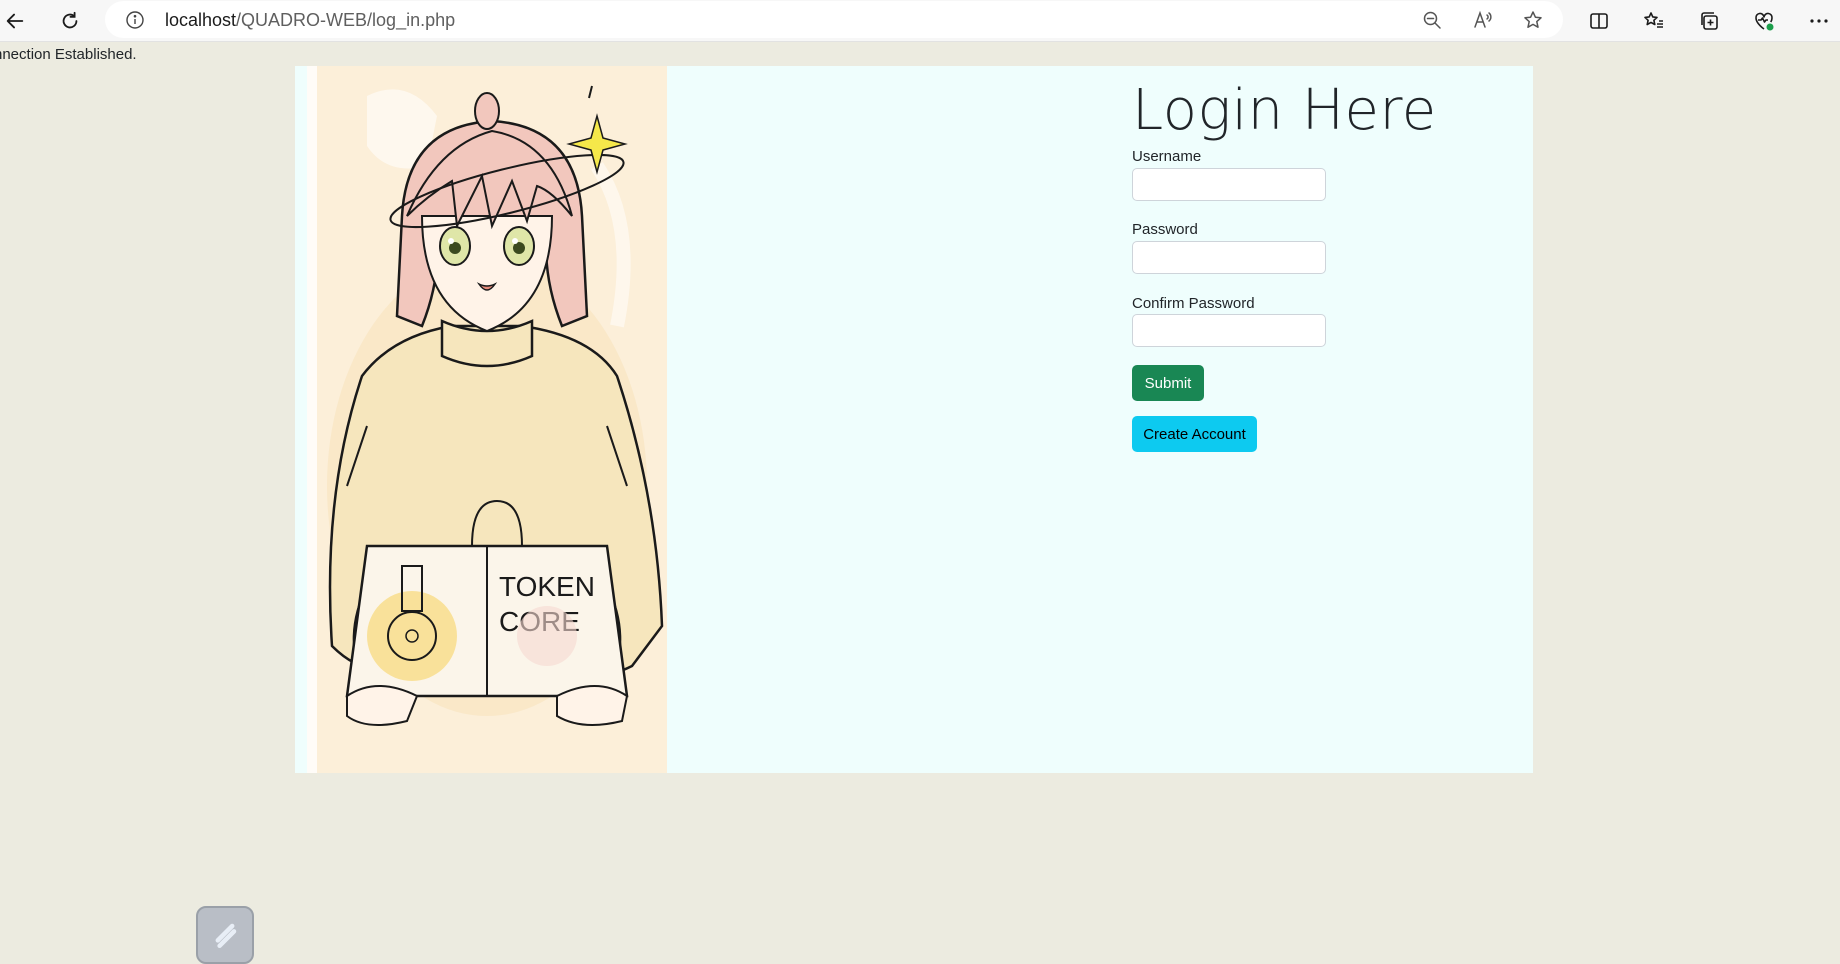 The height and width of the screenshot is (964, 1840). Describe the element at coordinates (1284, 110) in the screenshot. I see `login-title: Login Here` at that location.